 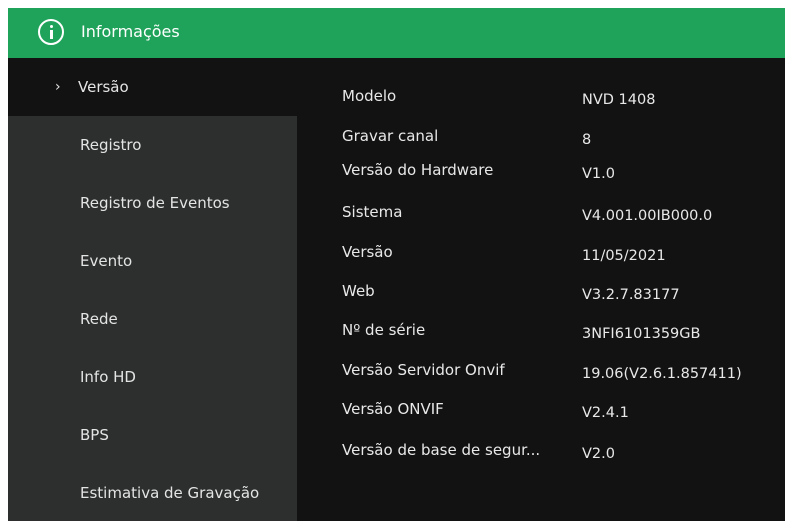 I want to click on info-value: V3.2.7.83177, so click(x=631, y=295).